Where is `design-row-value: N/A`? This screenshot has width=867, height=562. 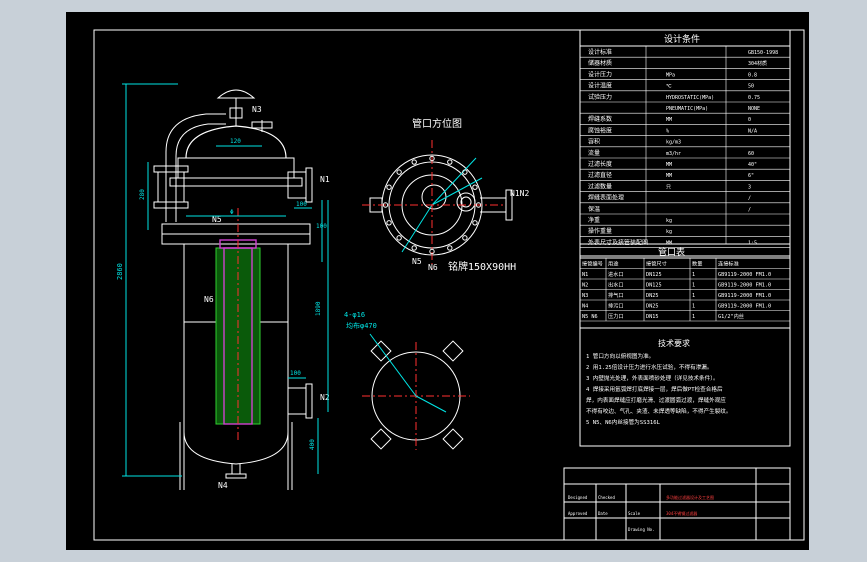 design-row-value: N/A is located at coordinates (752, 131).